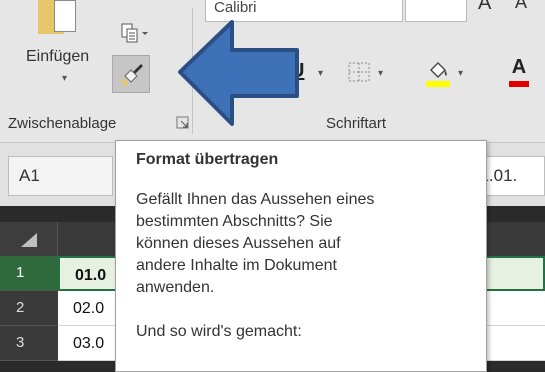 The image size is (545, 372). What do you see at coordinates (460, 73) in the screenshot?
I see `fill-dropdown-icon: ▾` at bounding box center [460, 73].